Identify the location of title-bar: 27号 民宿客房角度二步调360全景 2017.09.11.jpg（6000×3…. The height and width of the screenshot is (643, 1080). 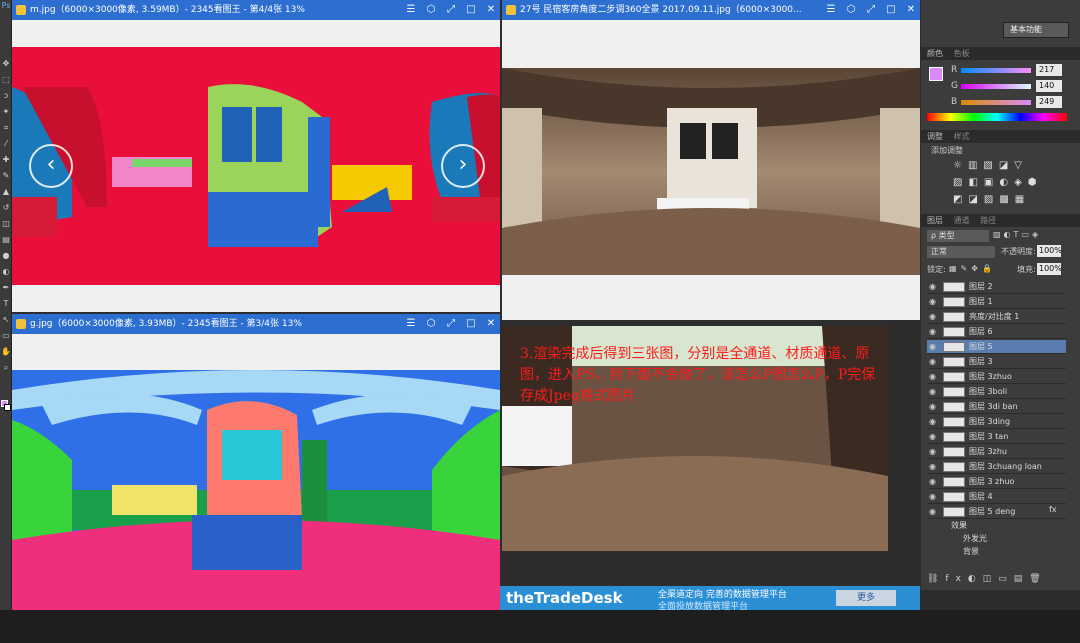
(711, 10).